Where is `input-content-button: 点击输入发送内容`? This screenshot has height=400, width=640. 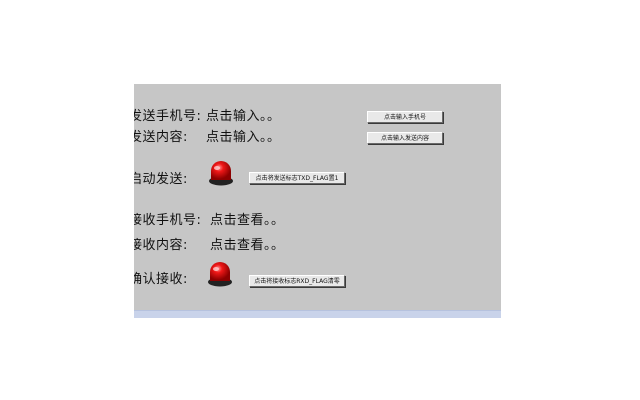
input-content-button: 点击输入发送内容 is located at coordinates (405, 138).